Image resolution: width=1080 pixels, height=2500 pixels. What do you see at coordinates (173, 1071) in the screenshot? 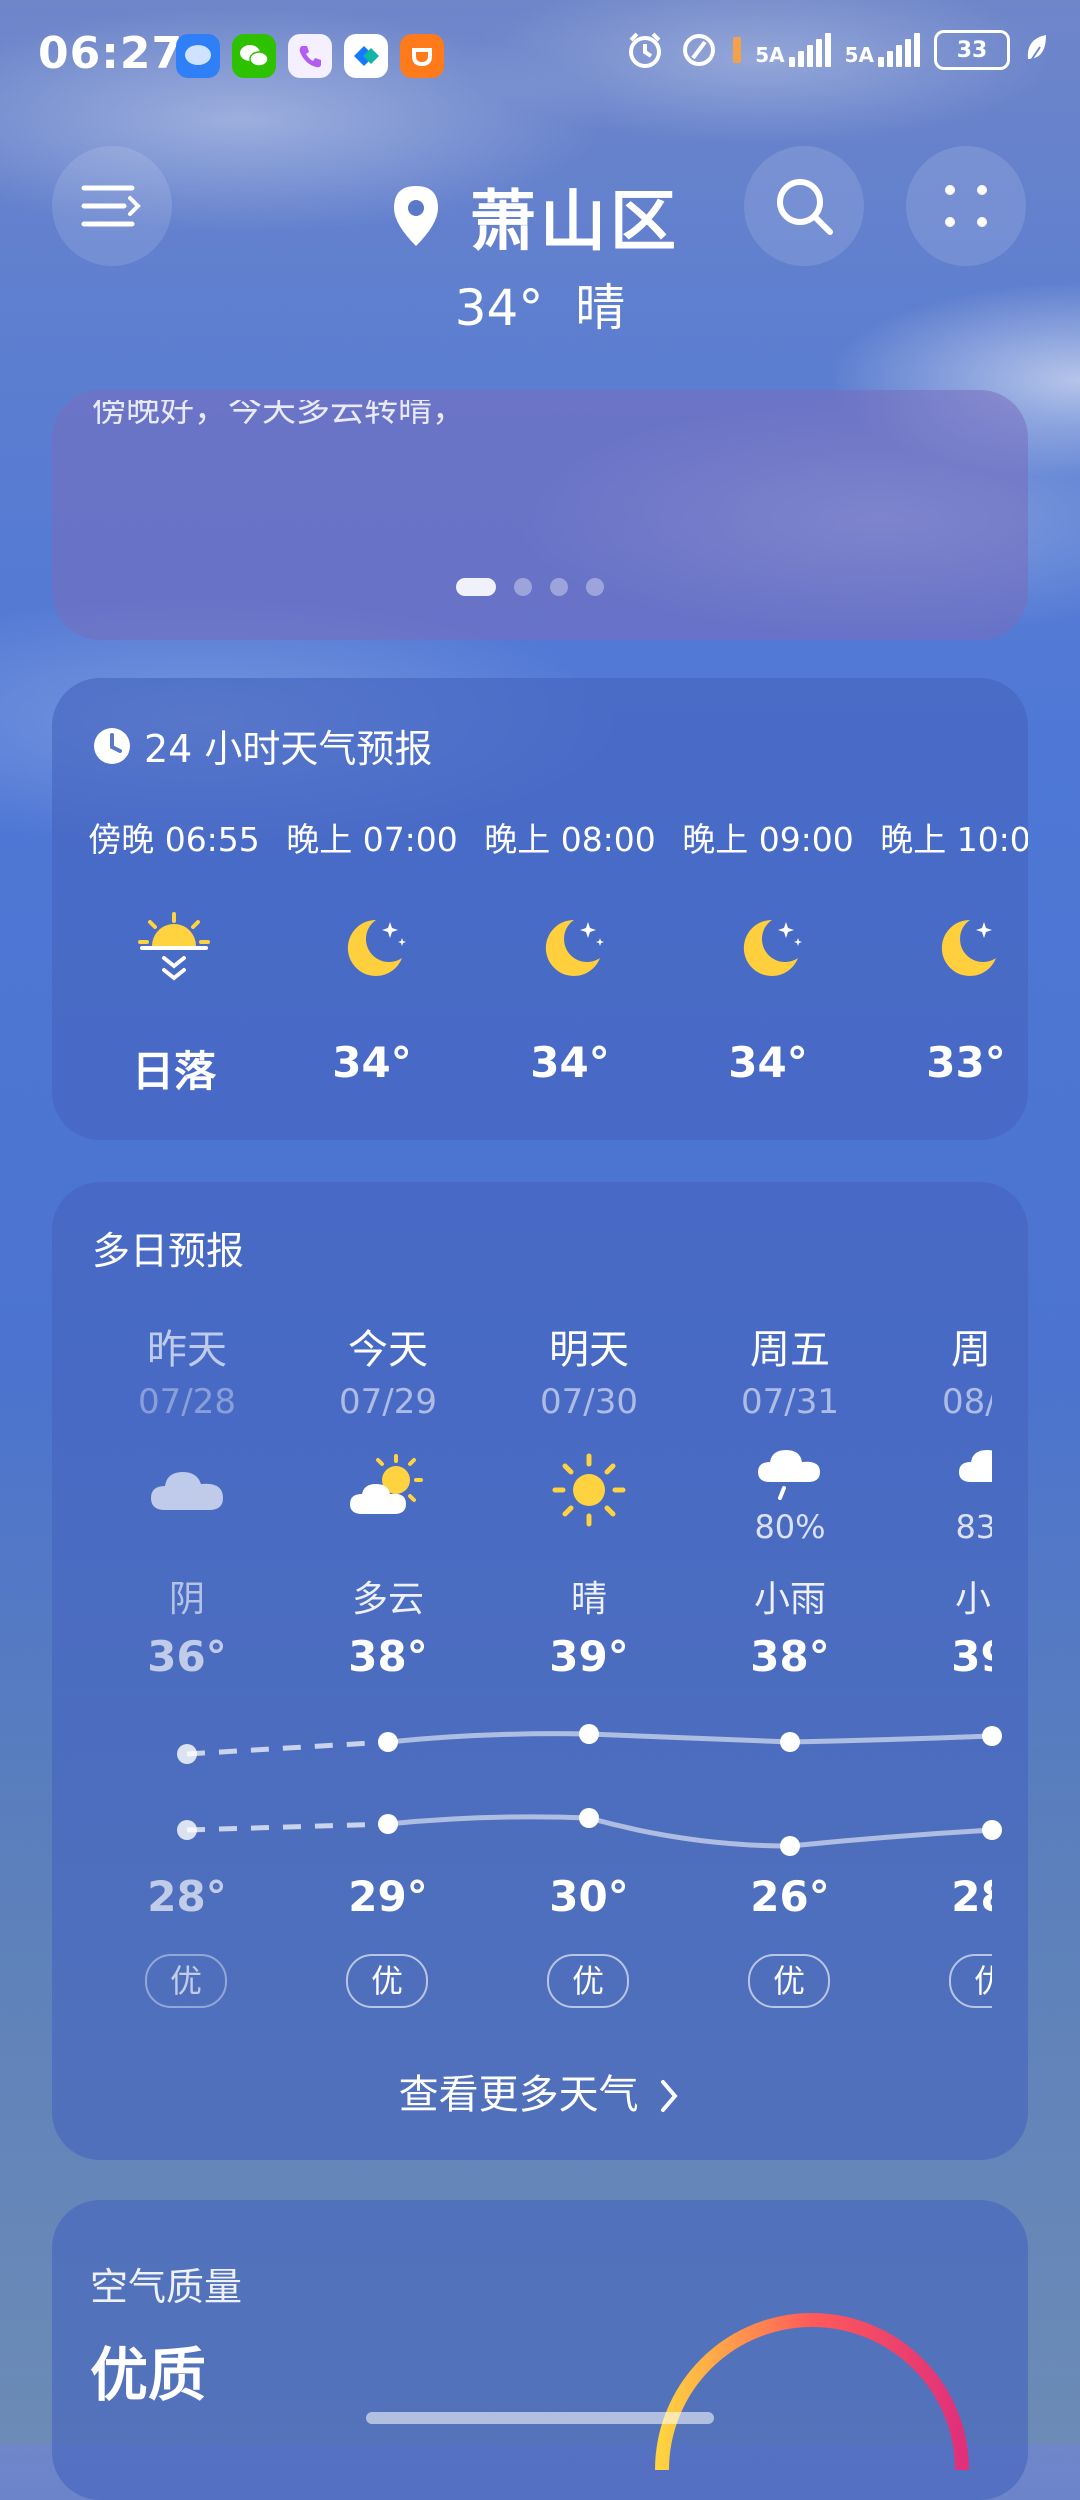
I see `hour-temp: 日落` at bounding box center [173, 1071].